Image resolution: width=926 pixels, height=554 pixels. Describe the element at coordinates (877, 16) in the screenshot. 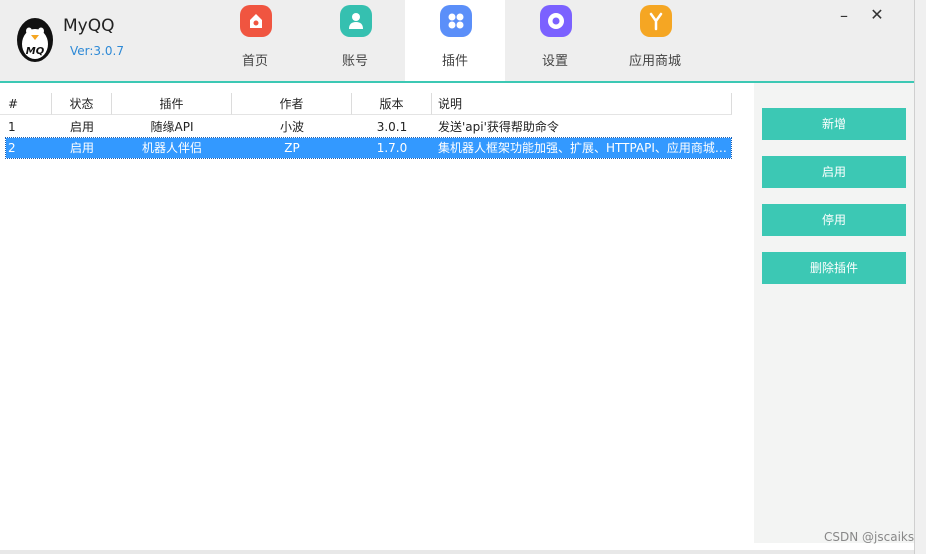

I see `close-button: ✕` at that location.